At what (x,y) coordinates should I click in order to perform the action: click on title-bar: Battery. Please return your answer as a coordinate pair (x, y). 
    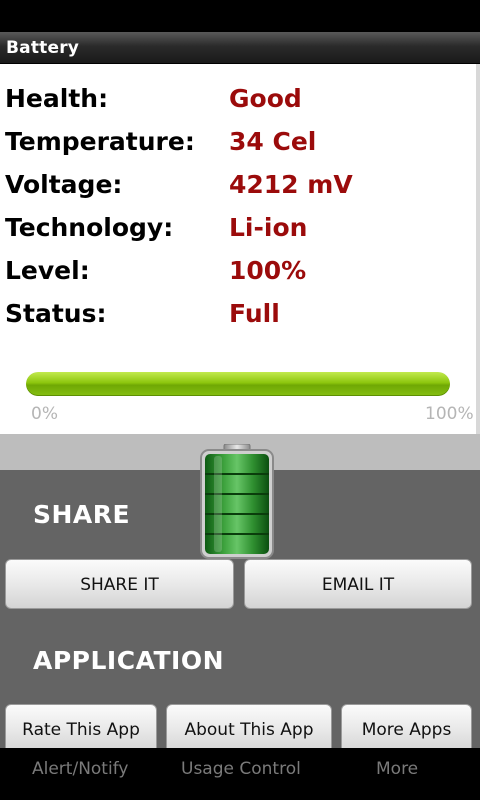
    Looking at the image, I should click on (240, 48).